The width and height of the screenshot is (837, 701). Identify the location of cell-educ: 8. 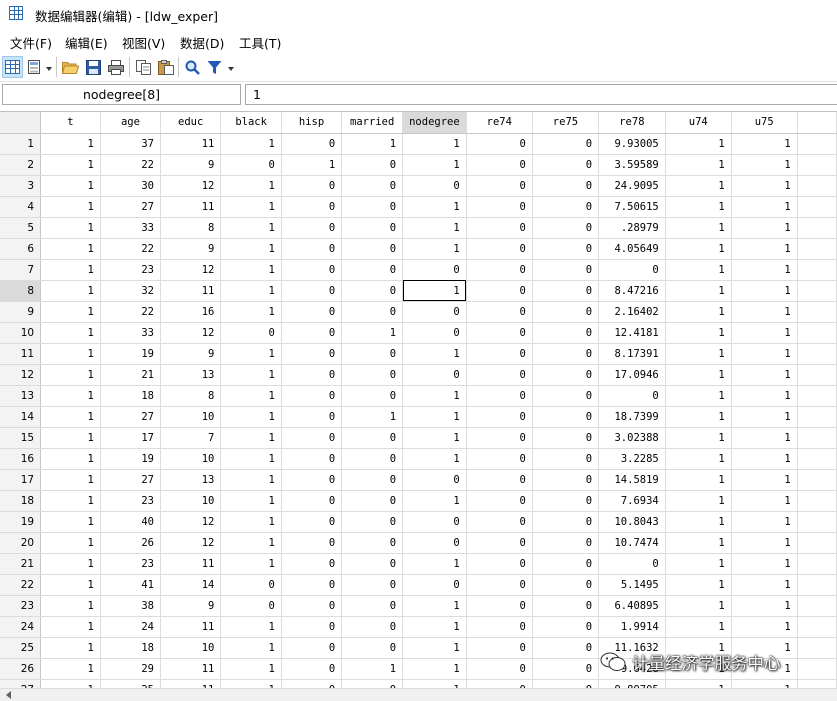
(191, 228).